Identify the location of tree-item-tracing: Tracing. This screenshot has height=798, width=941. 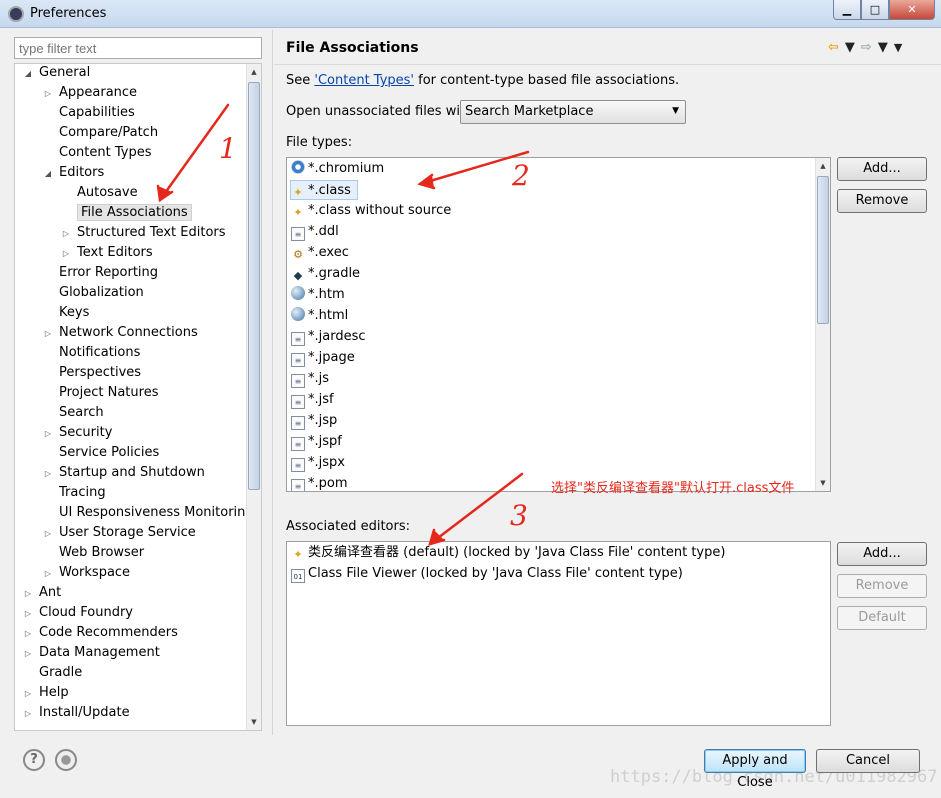
(74, 493).